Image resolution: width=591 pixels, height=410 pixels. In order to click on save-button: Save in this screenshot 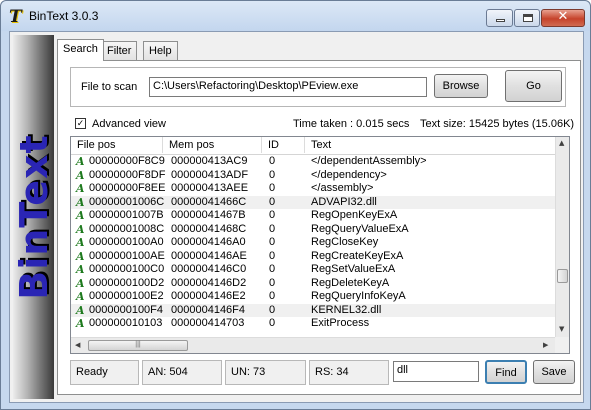, I will do `click(554, 372)`.